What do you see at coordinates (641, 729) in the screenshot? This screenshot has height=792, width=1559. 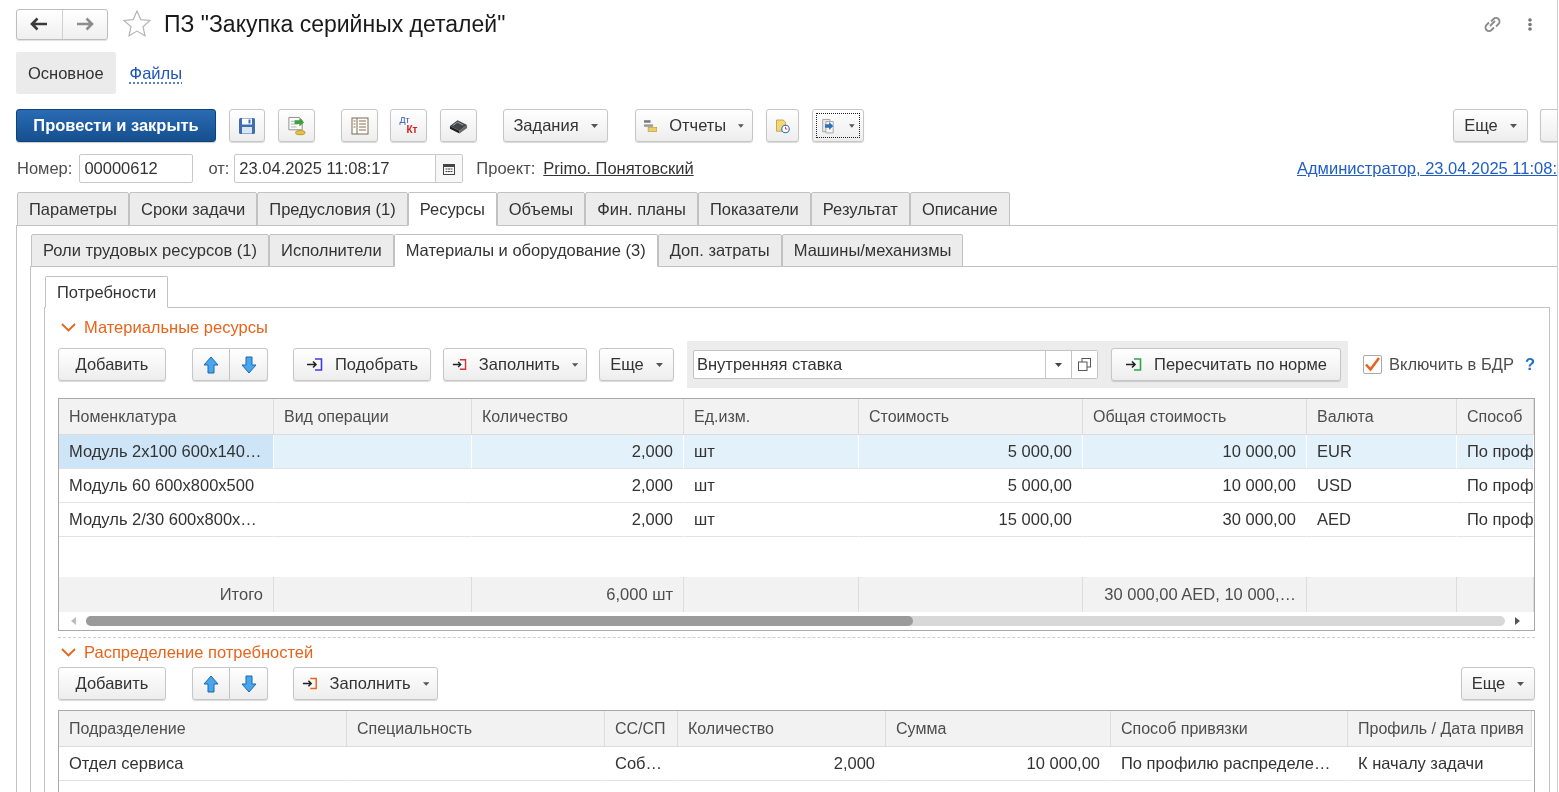 I see `column-header: СС/СП` at bounding box center [641, 729].